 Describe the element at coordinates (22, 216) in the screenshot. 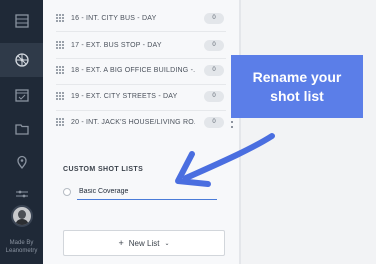

I see `avatar` at that location.